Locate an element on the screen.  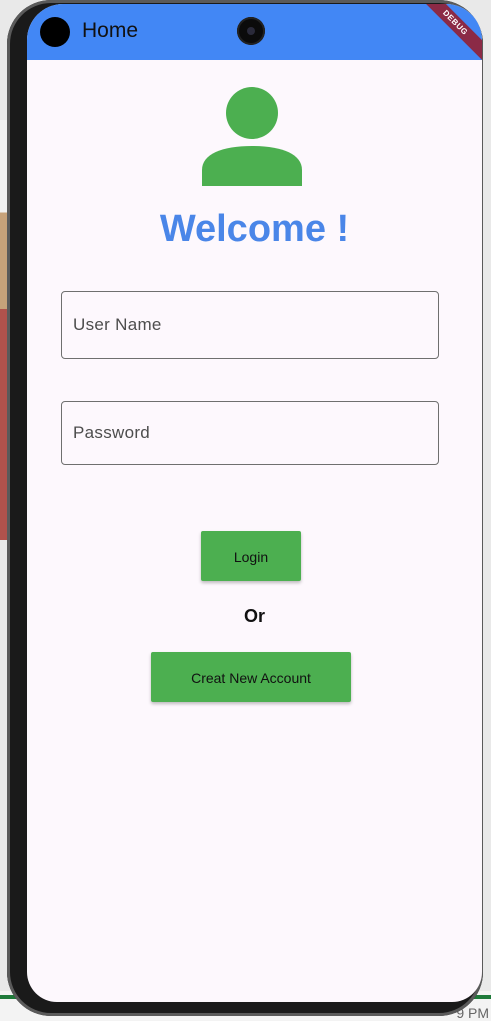
password-field is located at coordinates (250, 433).